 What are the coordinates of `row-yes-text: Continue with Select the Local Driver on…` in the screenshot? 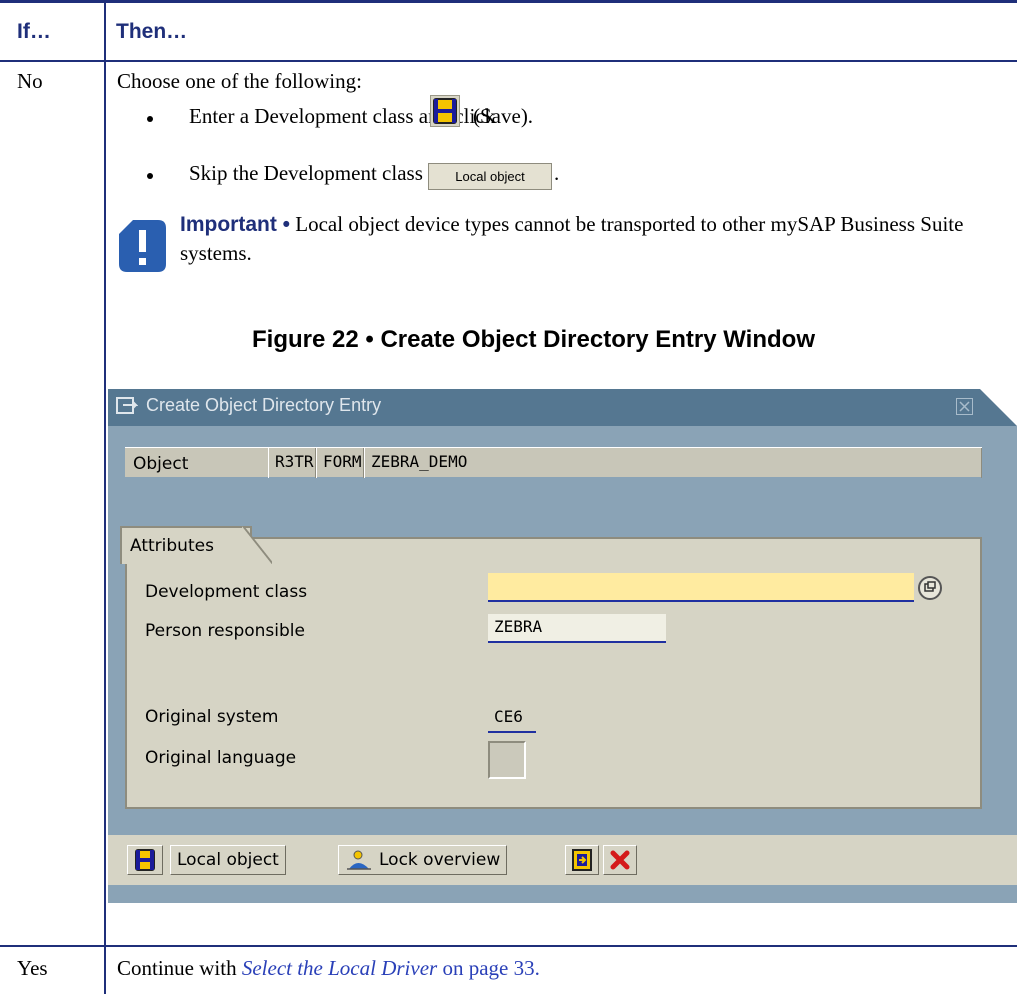 It's located at (328, 968).